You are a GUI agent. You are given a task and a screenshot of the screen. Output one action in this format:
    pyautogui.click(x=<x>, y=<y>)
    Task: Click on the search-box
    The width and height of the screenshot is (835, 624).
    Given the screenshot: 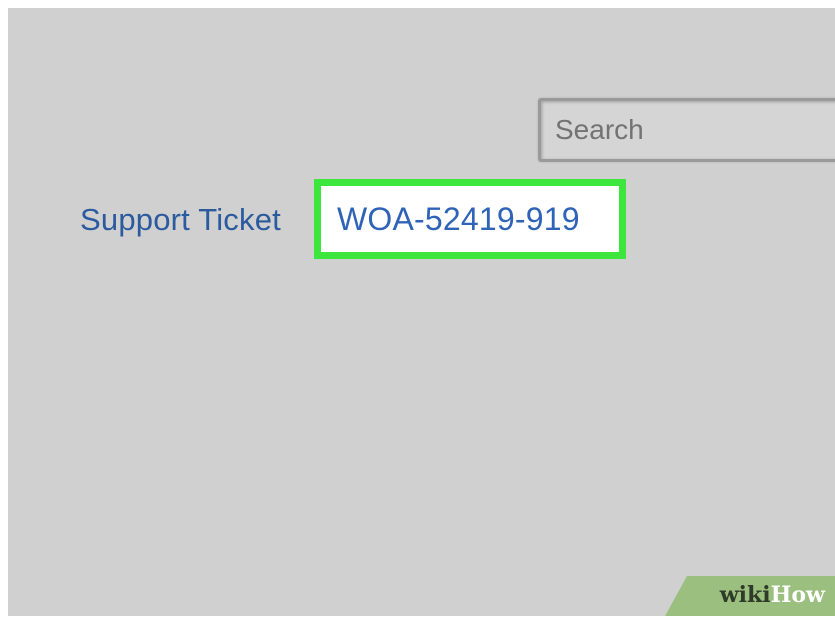 What is the action you would take?
    pyautogui.click(x=686, y=130)
    